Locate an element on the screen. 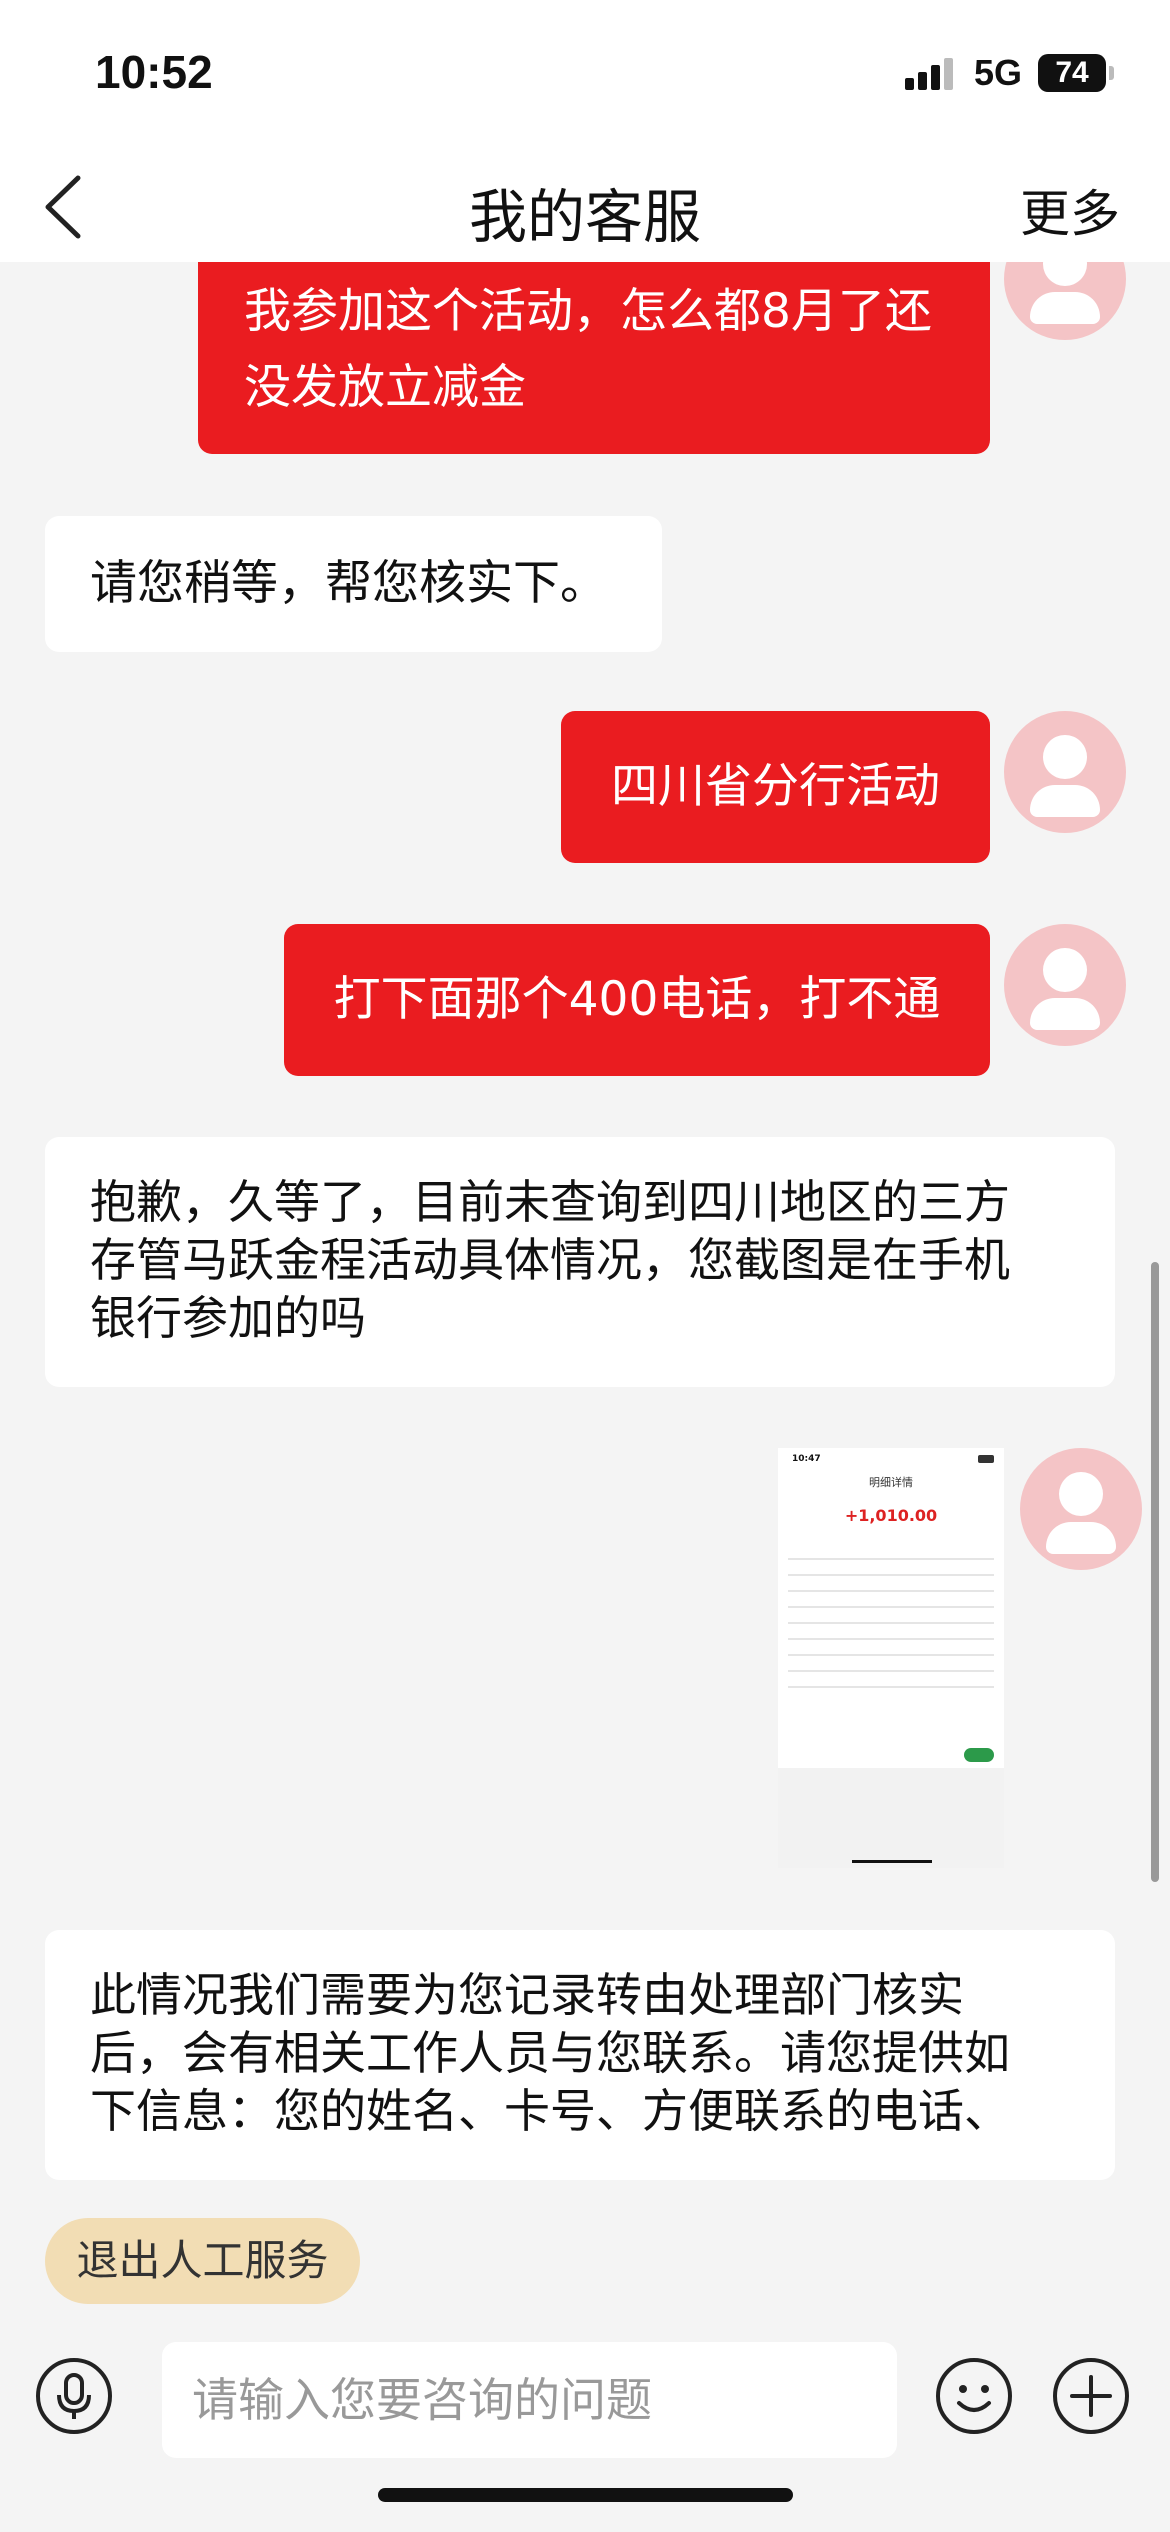 The image size is (1170, 2532). message-line: 抱歉，久等了，目前未查询到四川地区的三方 is located at coordinates (550, 1202).